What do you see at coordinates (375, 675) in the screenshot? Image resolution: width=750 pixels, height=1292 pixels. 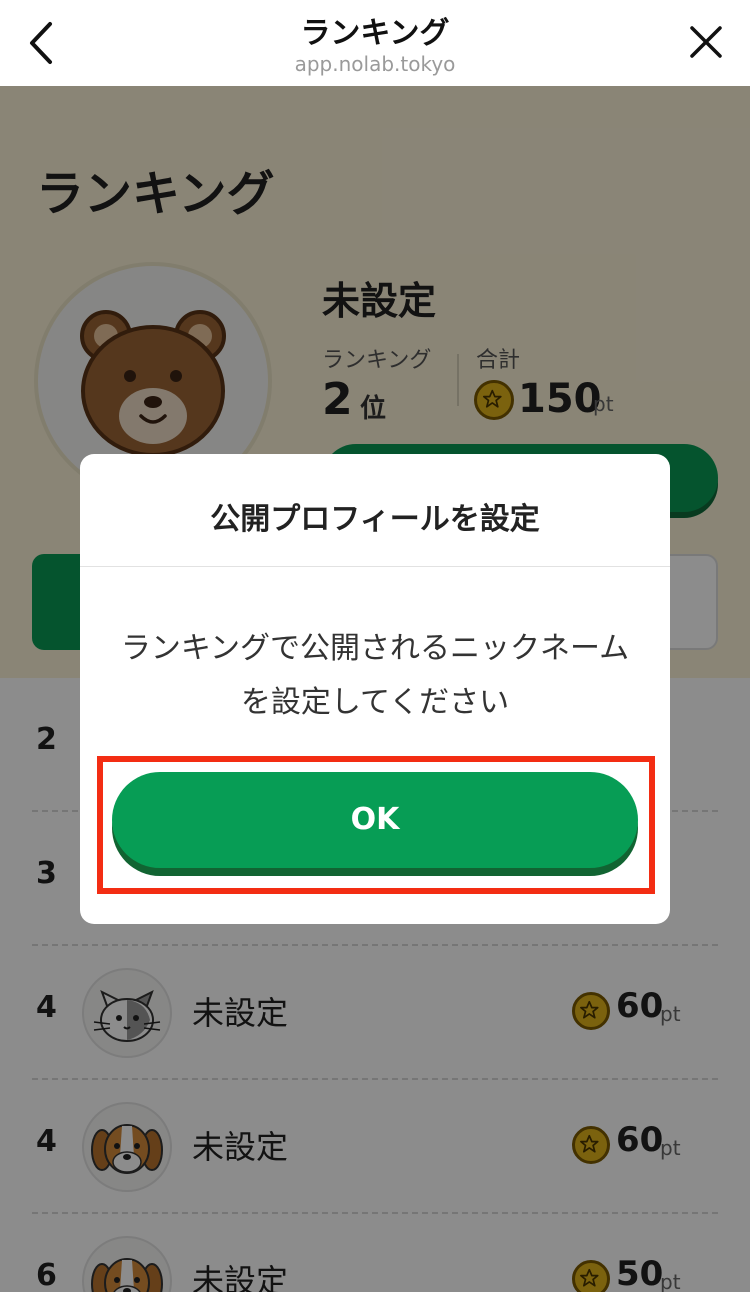 I see `dialog-message: ランキングで公開されるニックネームを設定してください` at bounding box center [375, 675].